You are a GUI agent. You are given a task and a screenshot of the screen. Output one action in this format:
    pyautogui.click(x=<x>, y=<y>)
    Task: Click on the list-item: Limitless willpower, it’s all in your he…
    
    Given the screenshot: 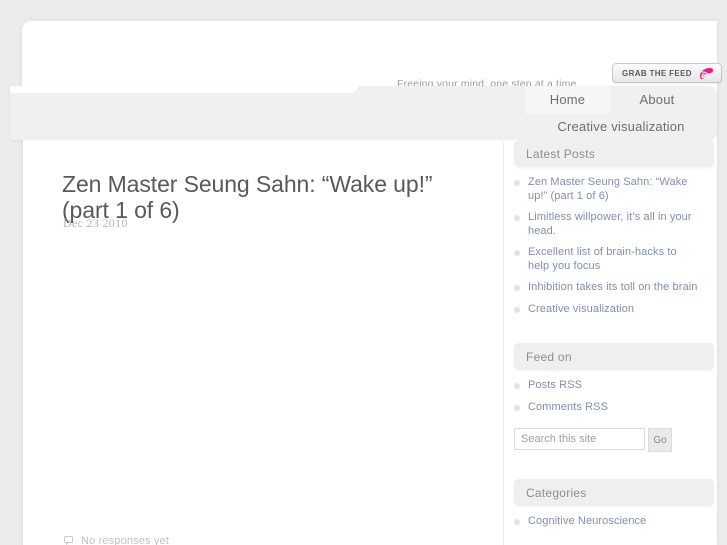 What is the action you would take?
    pyautogui.click(x=607, y=224)
    